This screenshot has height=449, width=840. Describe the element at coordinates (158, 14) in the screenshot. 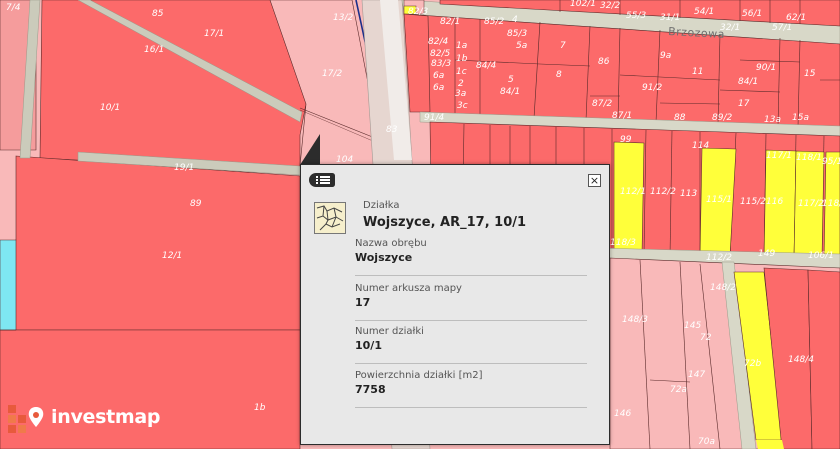

I see `parcel-label: 85` at that location.